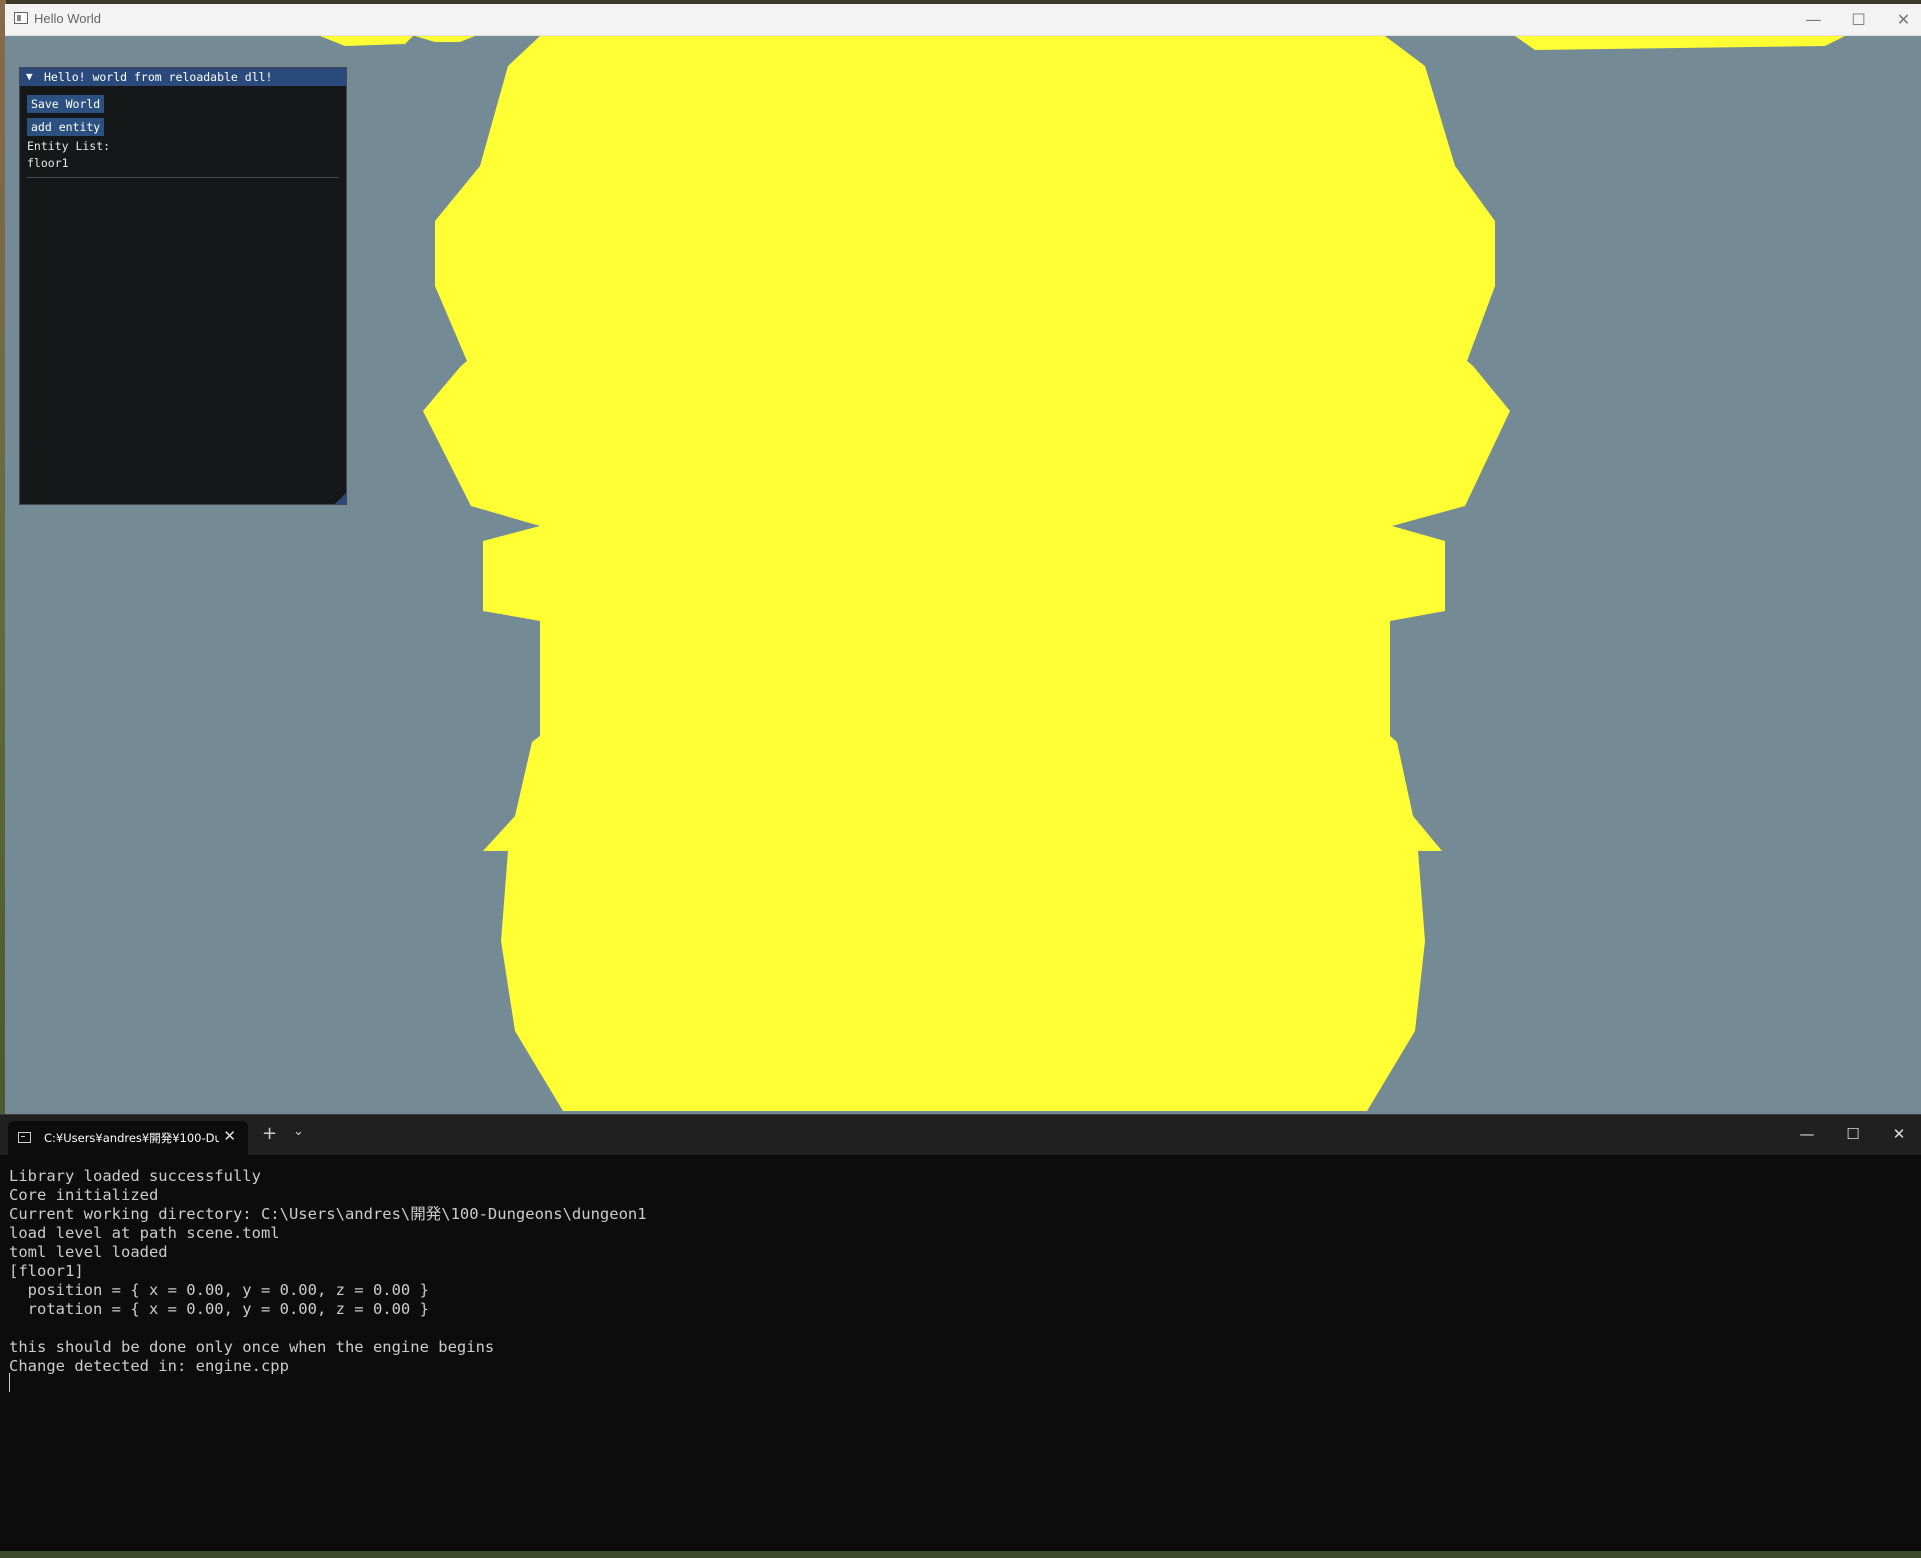  I want to click on new-tab-button: +, so click(269, 1133).